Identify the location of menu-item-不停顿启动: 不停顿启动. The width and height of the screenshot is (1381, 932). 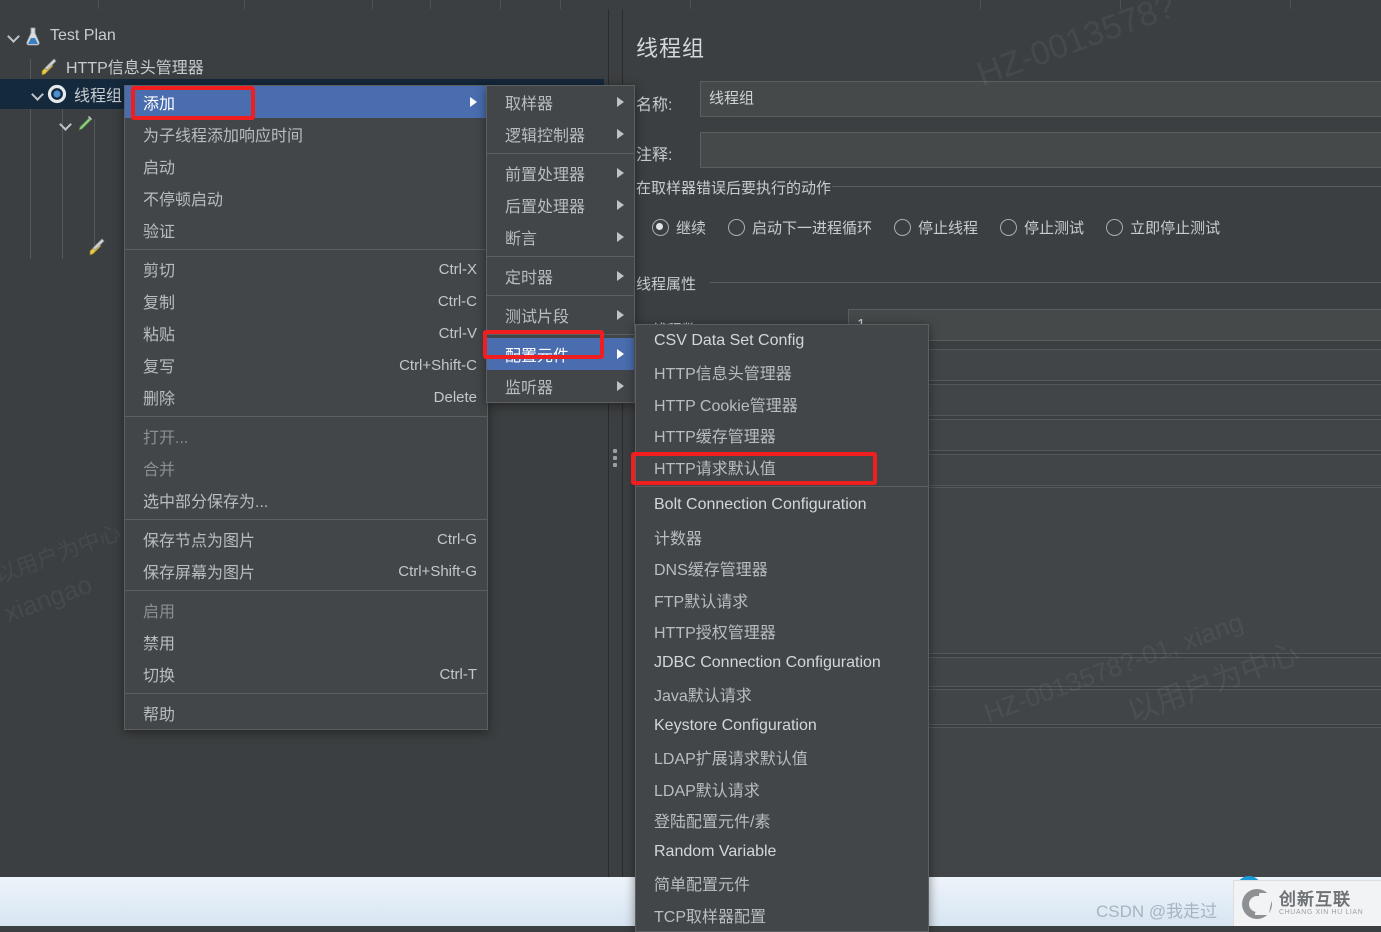
(306, 198).